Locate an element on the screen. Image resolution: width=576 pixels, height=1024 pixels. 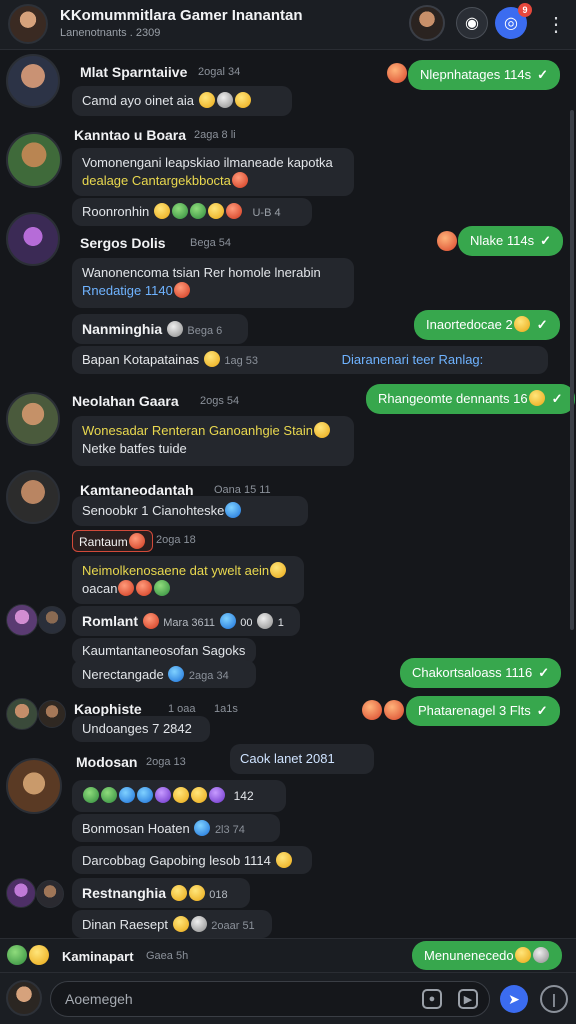
name-bubble: Restnanghia 018 is located at coordinates (161, 893).